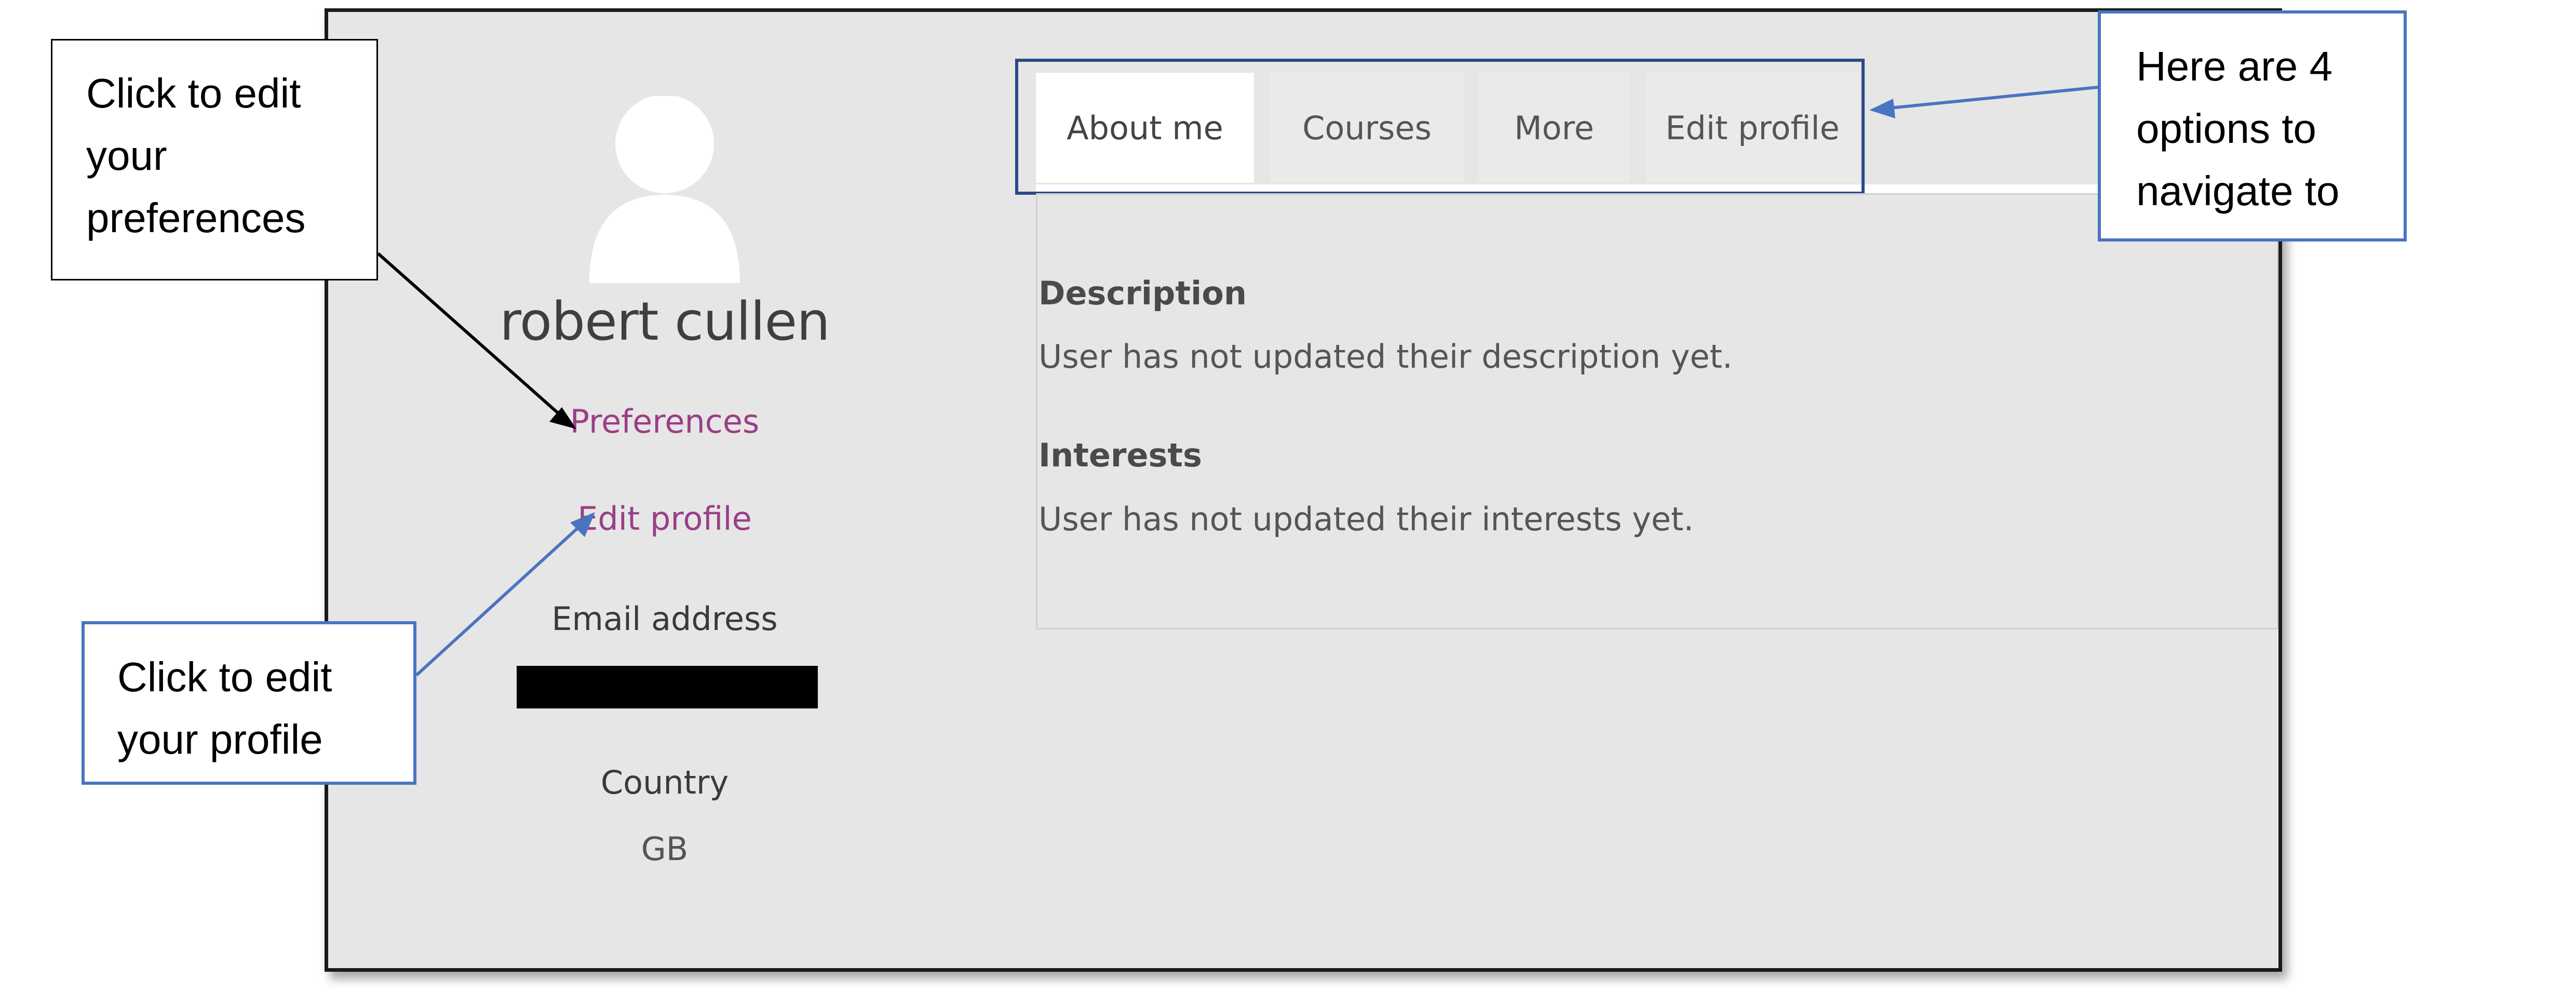  I want to click on arrow-to-preferences, so click(476, 340).